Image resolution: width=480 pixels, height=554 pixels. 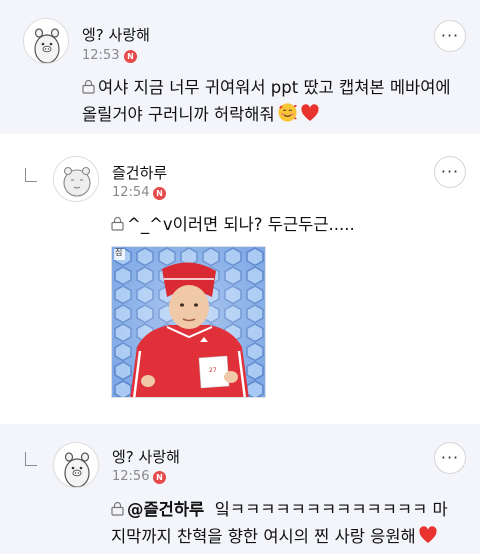 I want to click on comment-nickname: 즐건하루, so click(x=139, y=172).